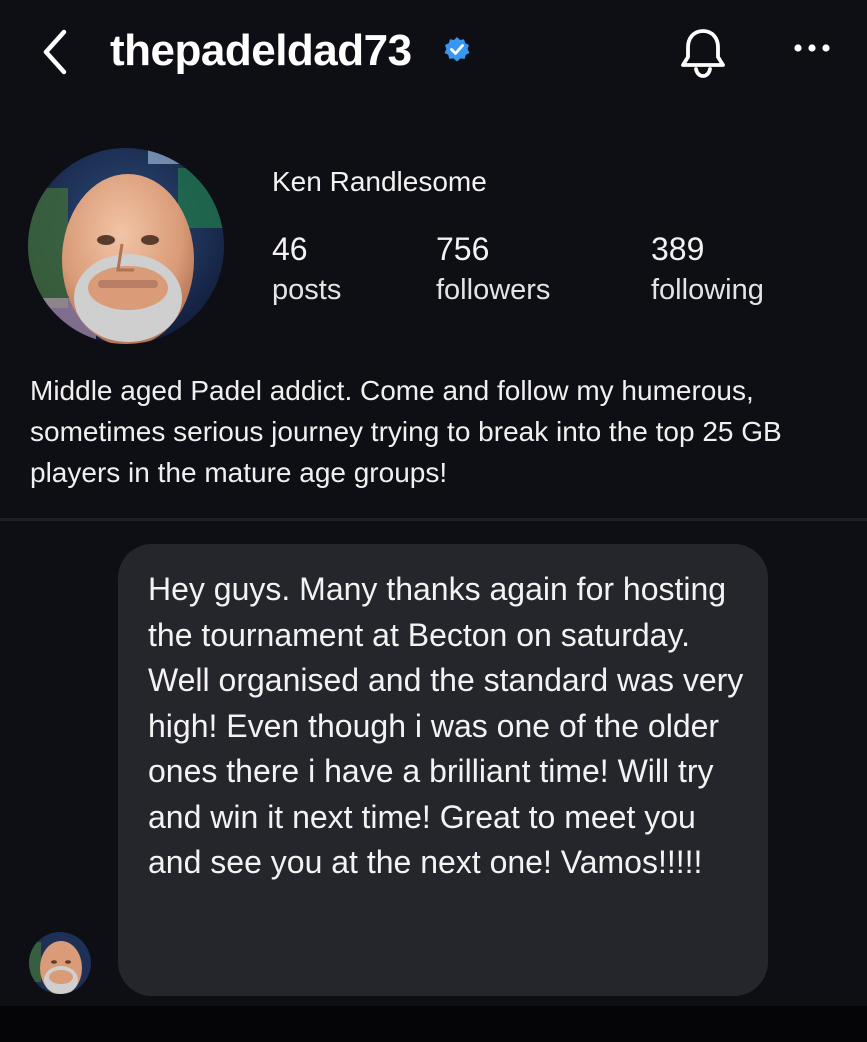 Image resolution: width=867 pixels, height=1042 pixels. Describe the element at coordinates (379, 181) in the screenshot. I see `profile-display-name: Ken Randlesome` at that location.